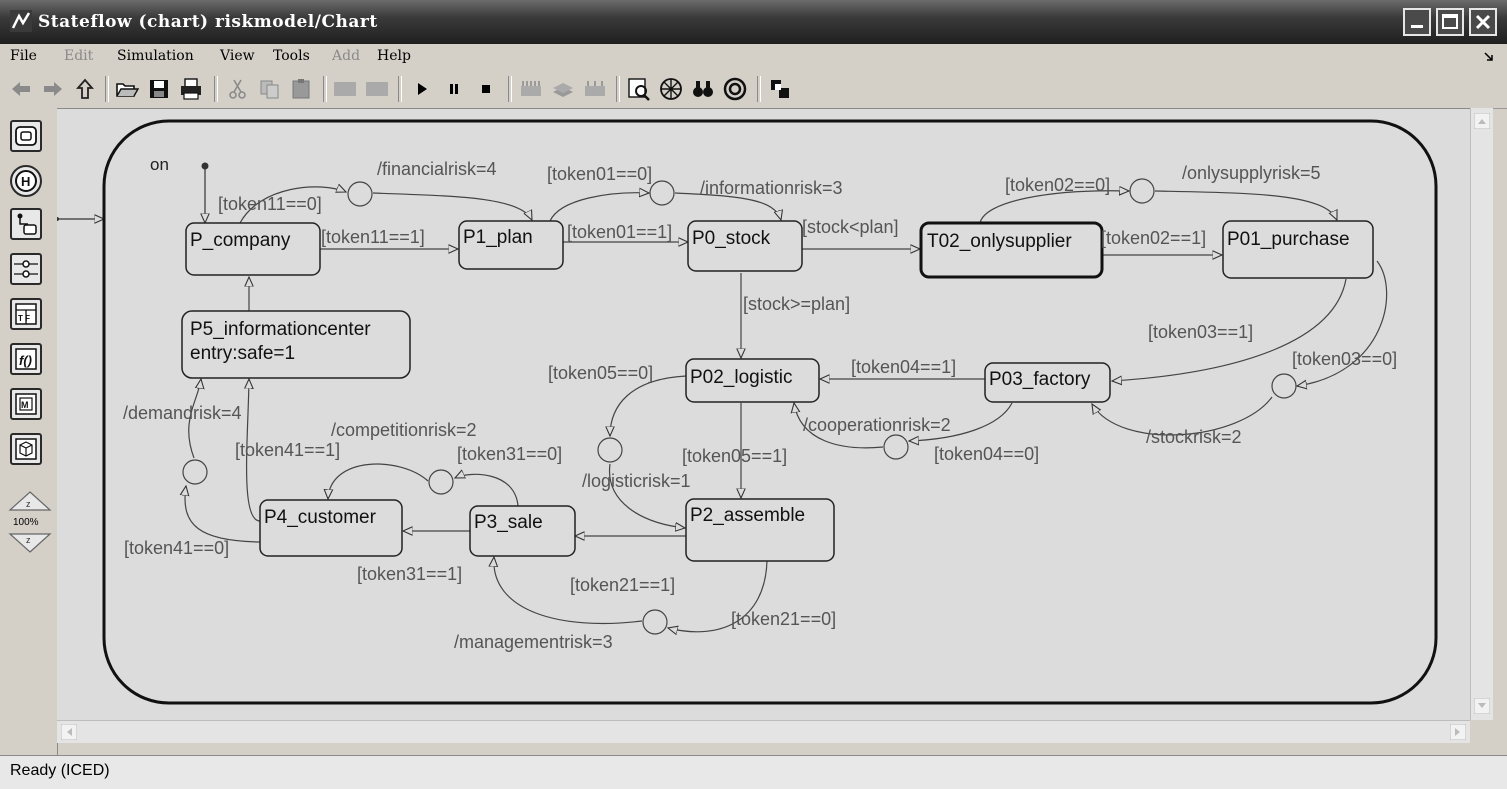  Describe the element at coordinates (24, 318) in the screenshot. I see `svg-text: T F` at that location.